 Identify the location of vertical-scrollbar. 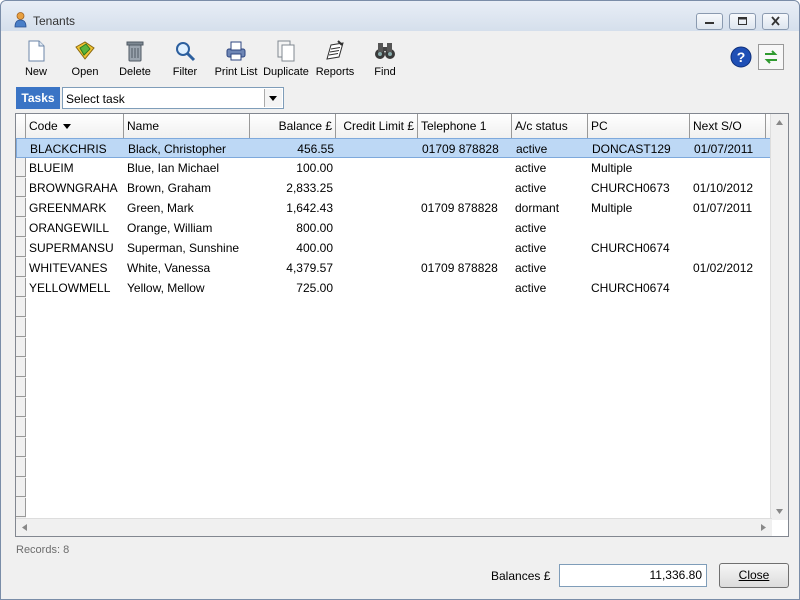
(779, 317).